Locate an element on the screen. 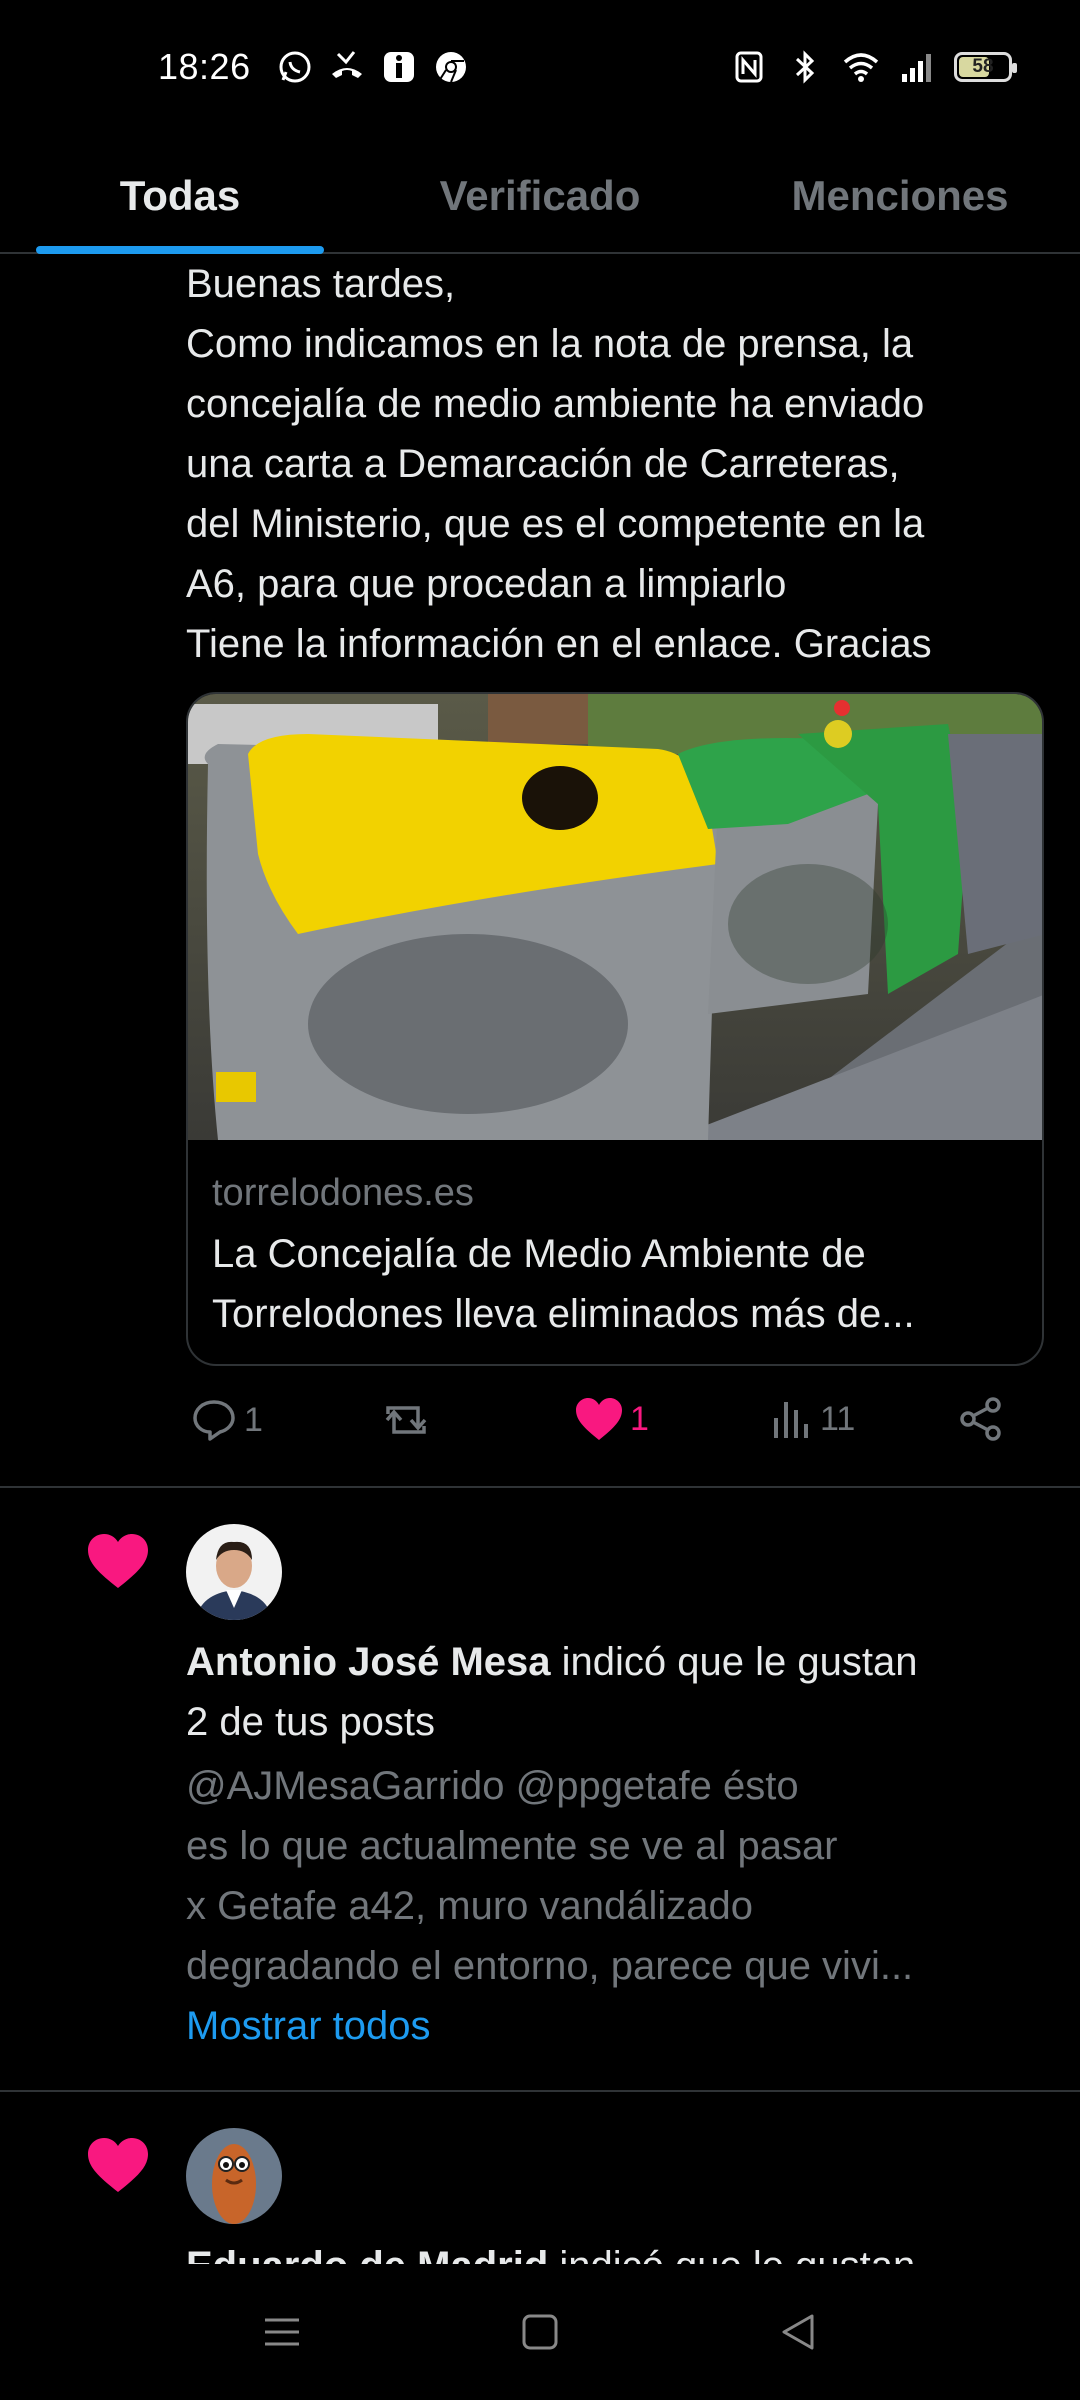  tab-menciones: Menciones is located at coordinates (900, 196).